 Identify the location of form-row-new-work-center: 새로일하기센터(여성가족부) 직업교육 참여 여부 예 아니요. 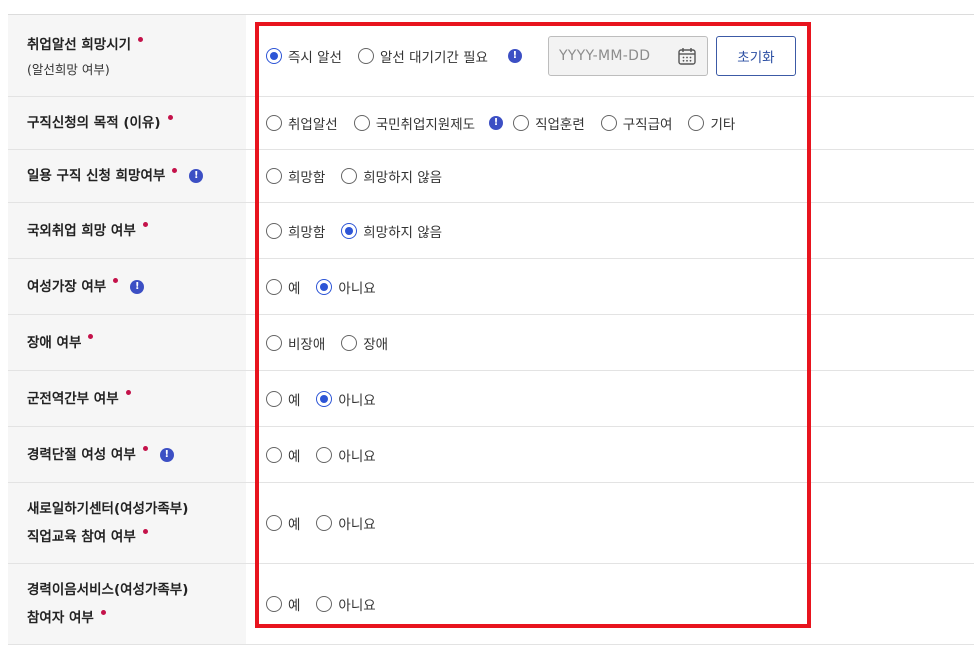
(491, 523).